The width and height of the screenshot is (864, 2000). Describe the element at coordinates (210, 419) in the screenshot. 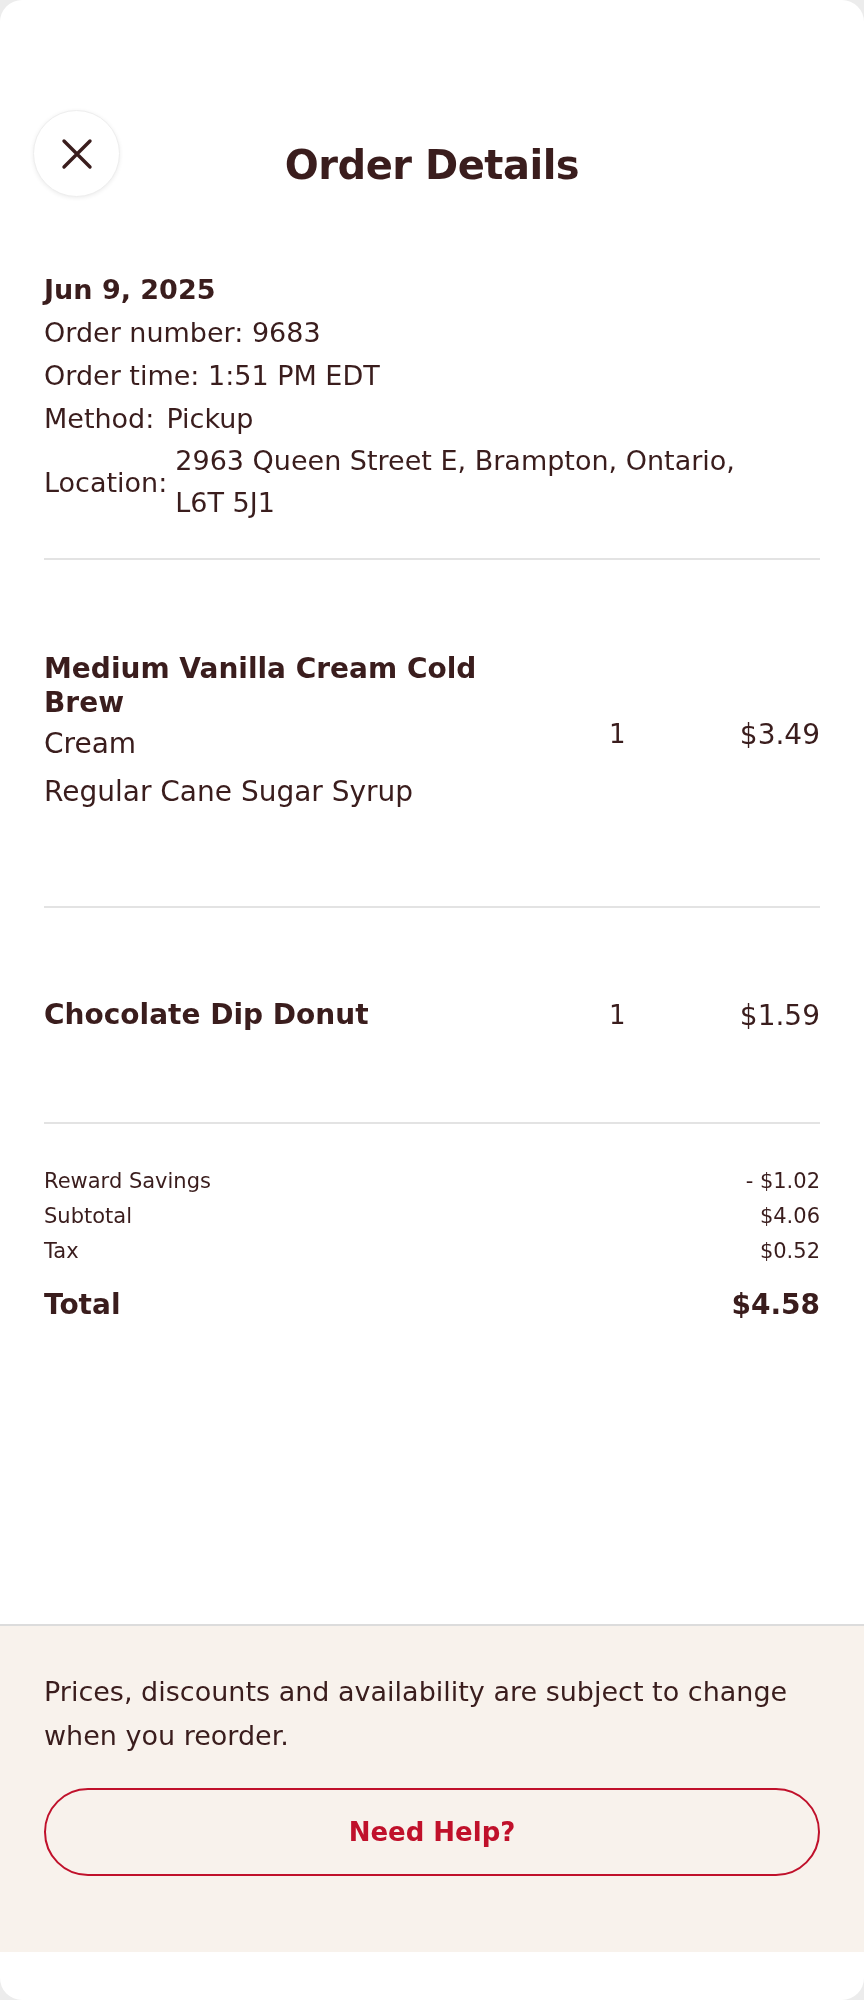

I see `method-value: Pickup` at that location.